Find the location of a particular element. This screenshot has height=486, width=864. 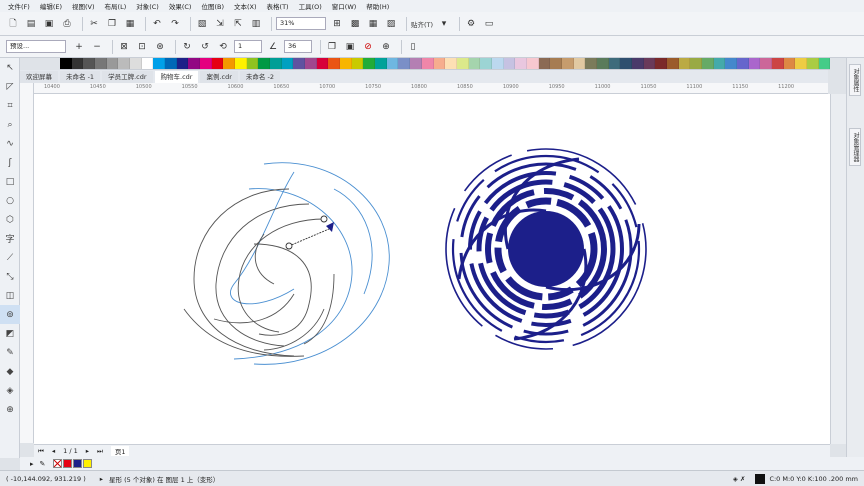

menu-item: 对象(C) is located at coordinates (147, 6).